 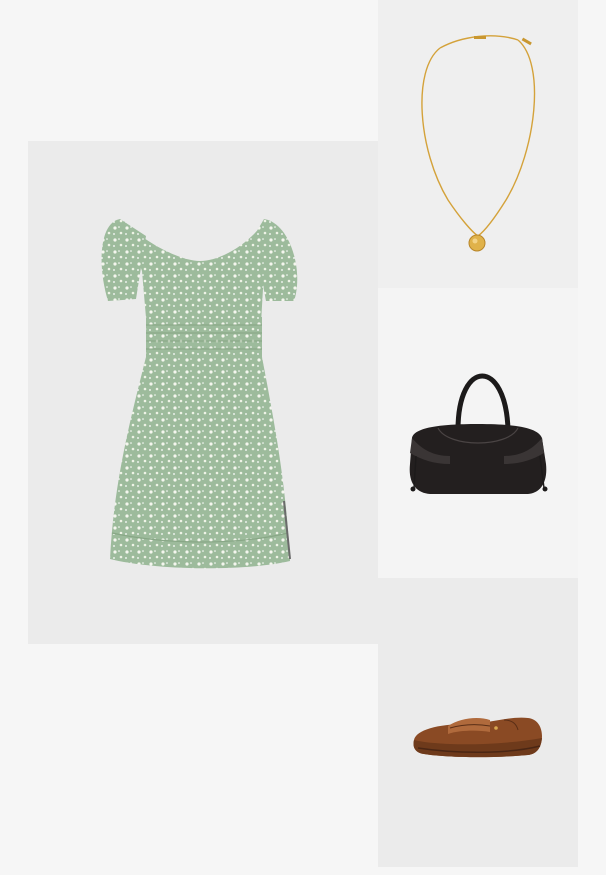 I want to click on floral-mini-dress-image, so click(x=199, y=394).